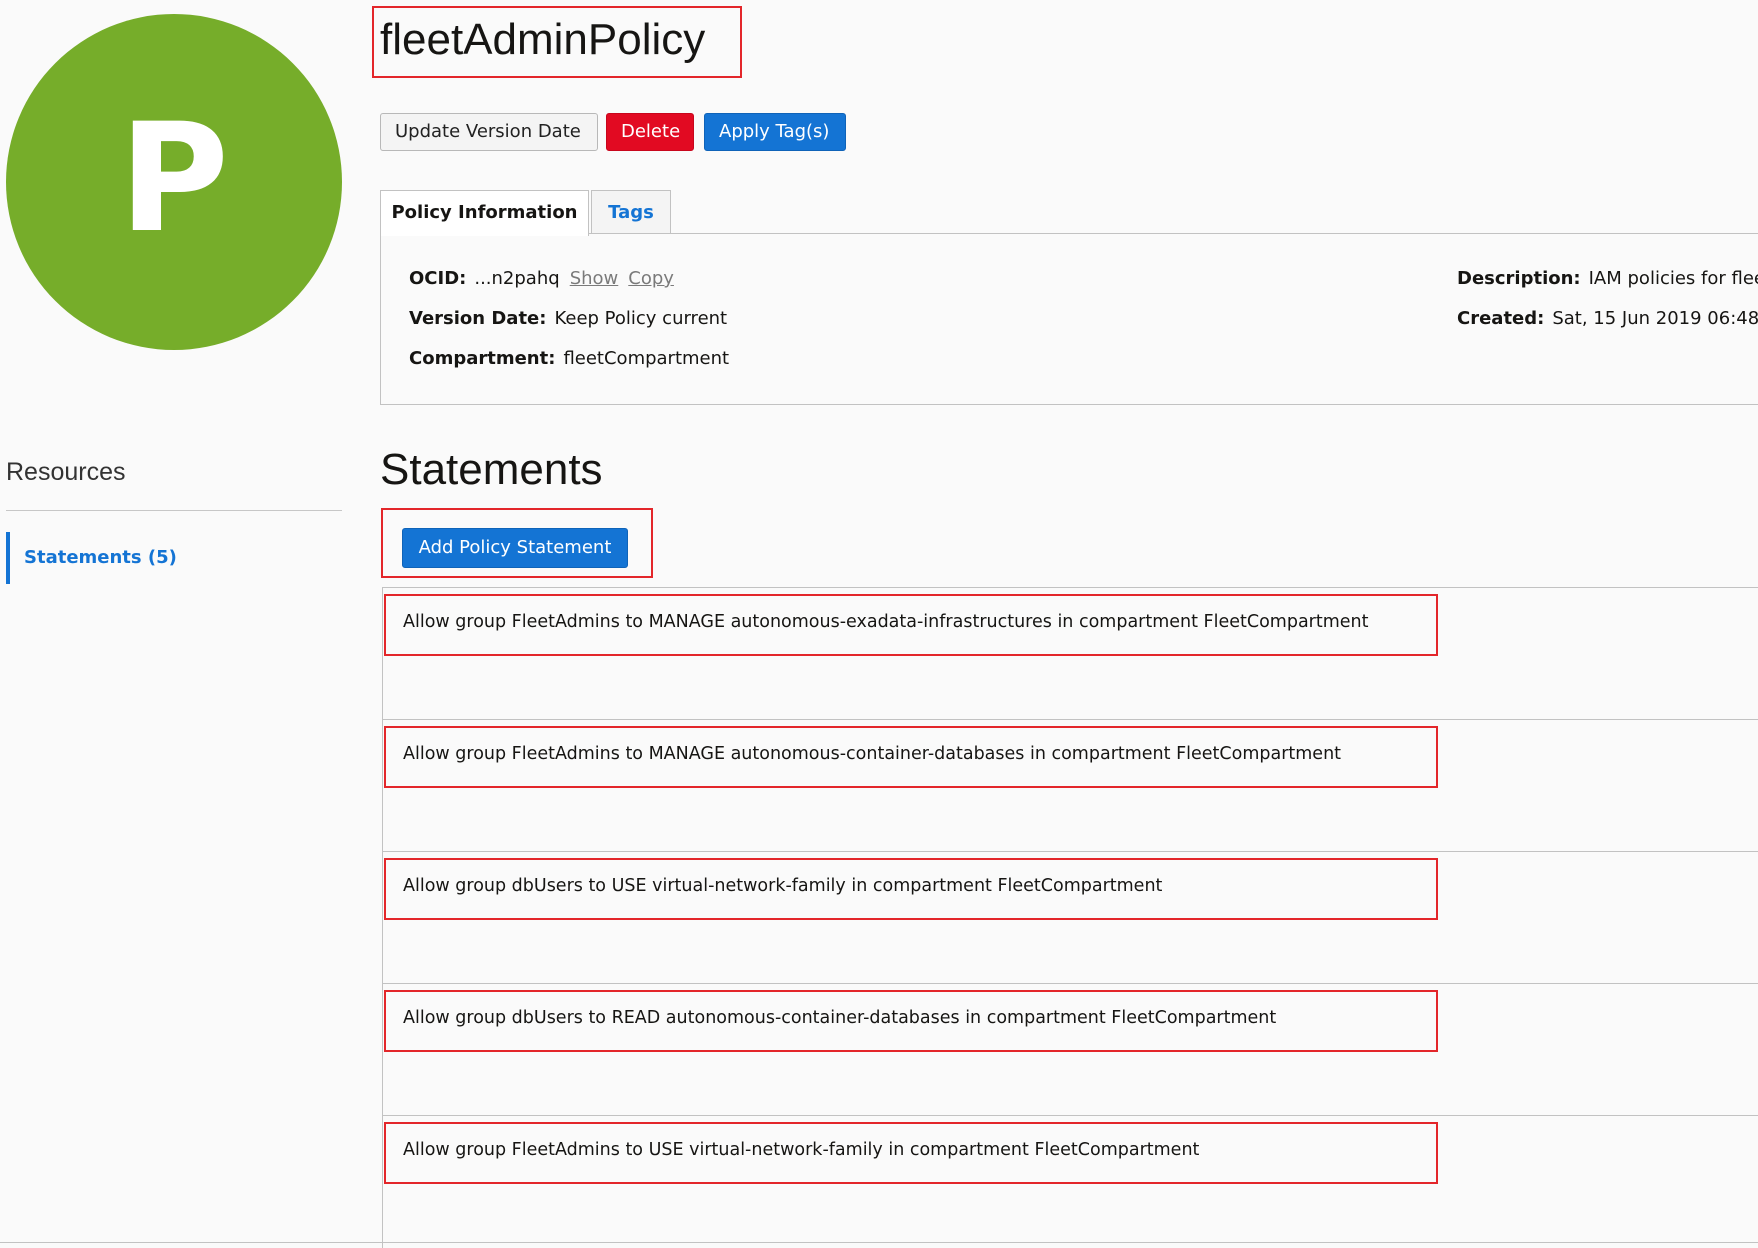 This screenshot has height=1248, width=1758. What do you see at coordinates (66, 472) in the screenshot?
I see `resources-heading: Resources` at bounding box center [66, 472].